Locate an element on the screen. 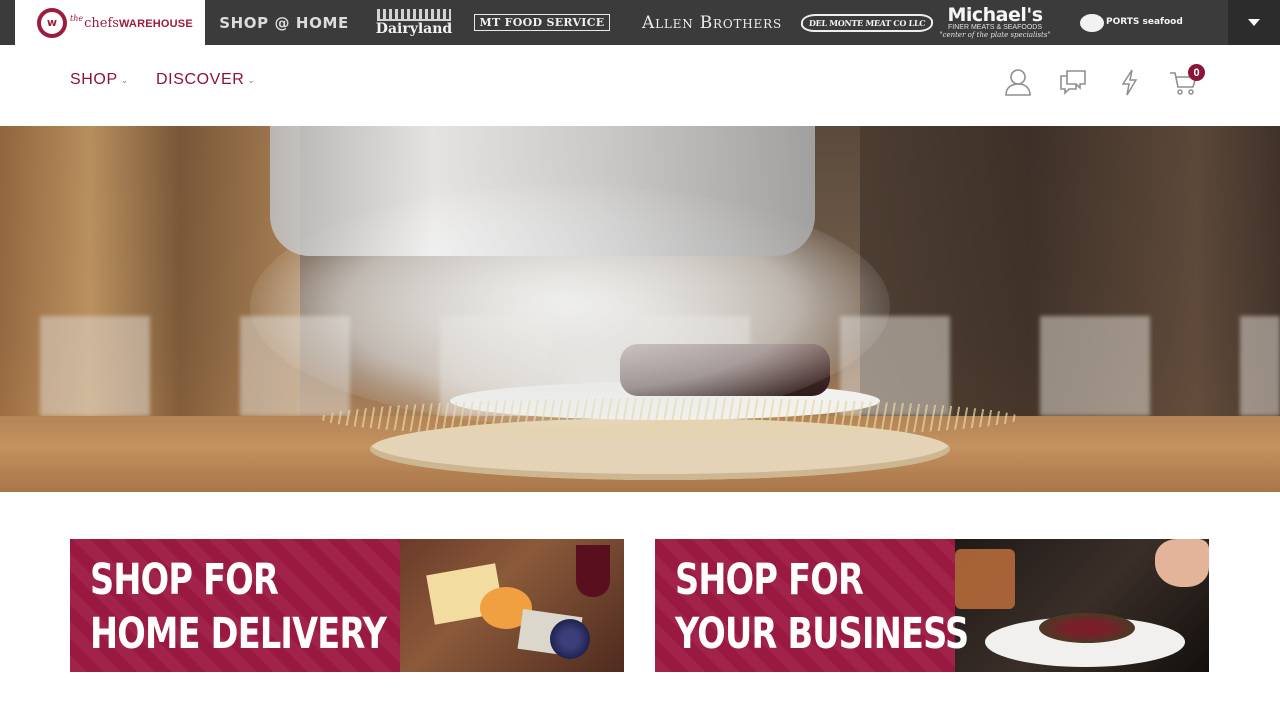 The height and width of the screenshot is (720, 1280). nav-shop-label: SHOP is located at coordinates (94, 79).